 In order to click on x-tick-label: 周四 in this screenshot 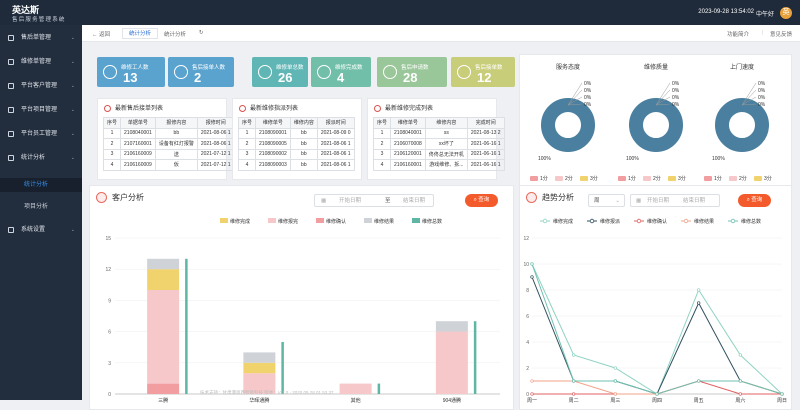, I will do `click(657, 401)`.